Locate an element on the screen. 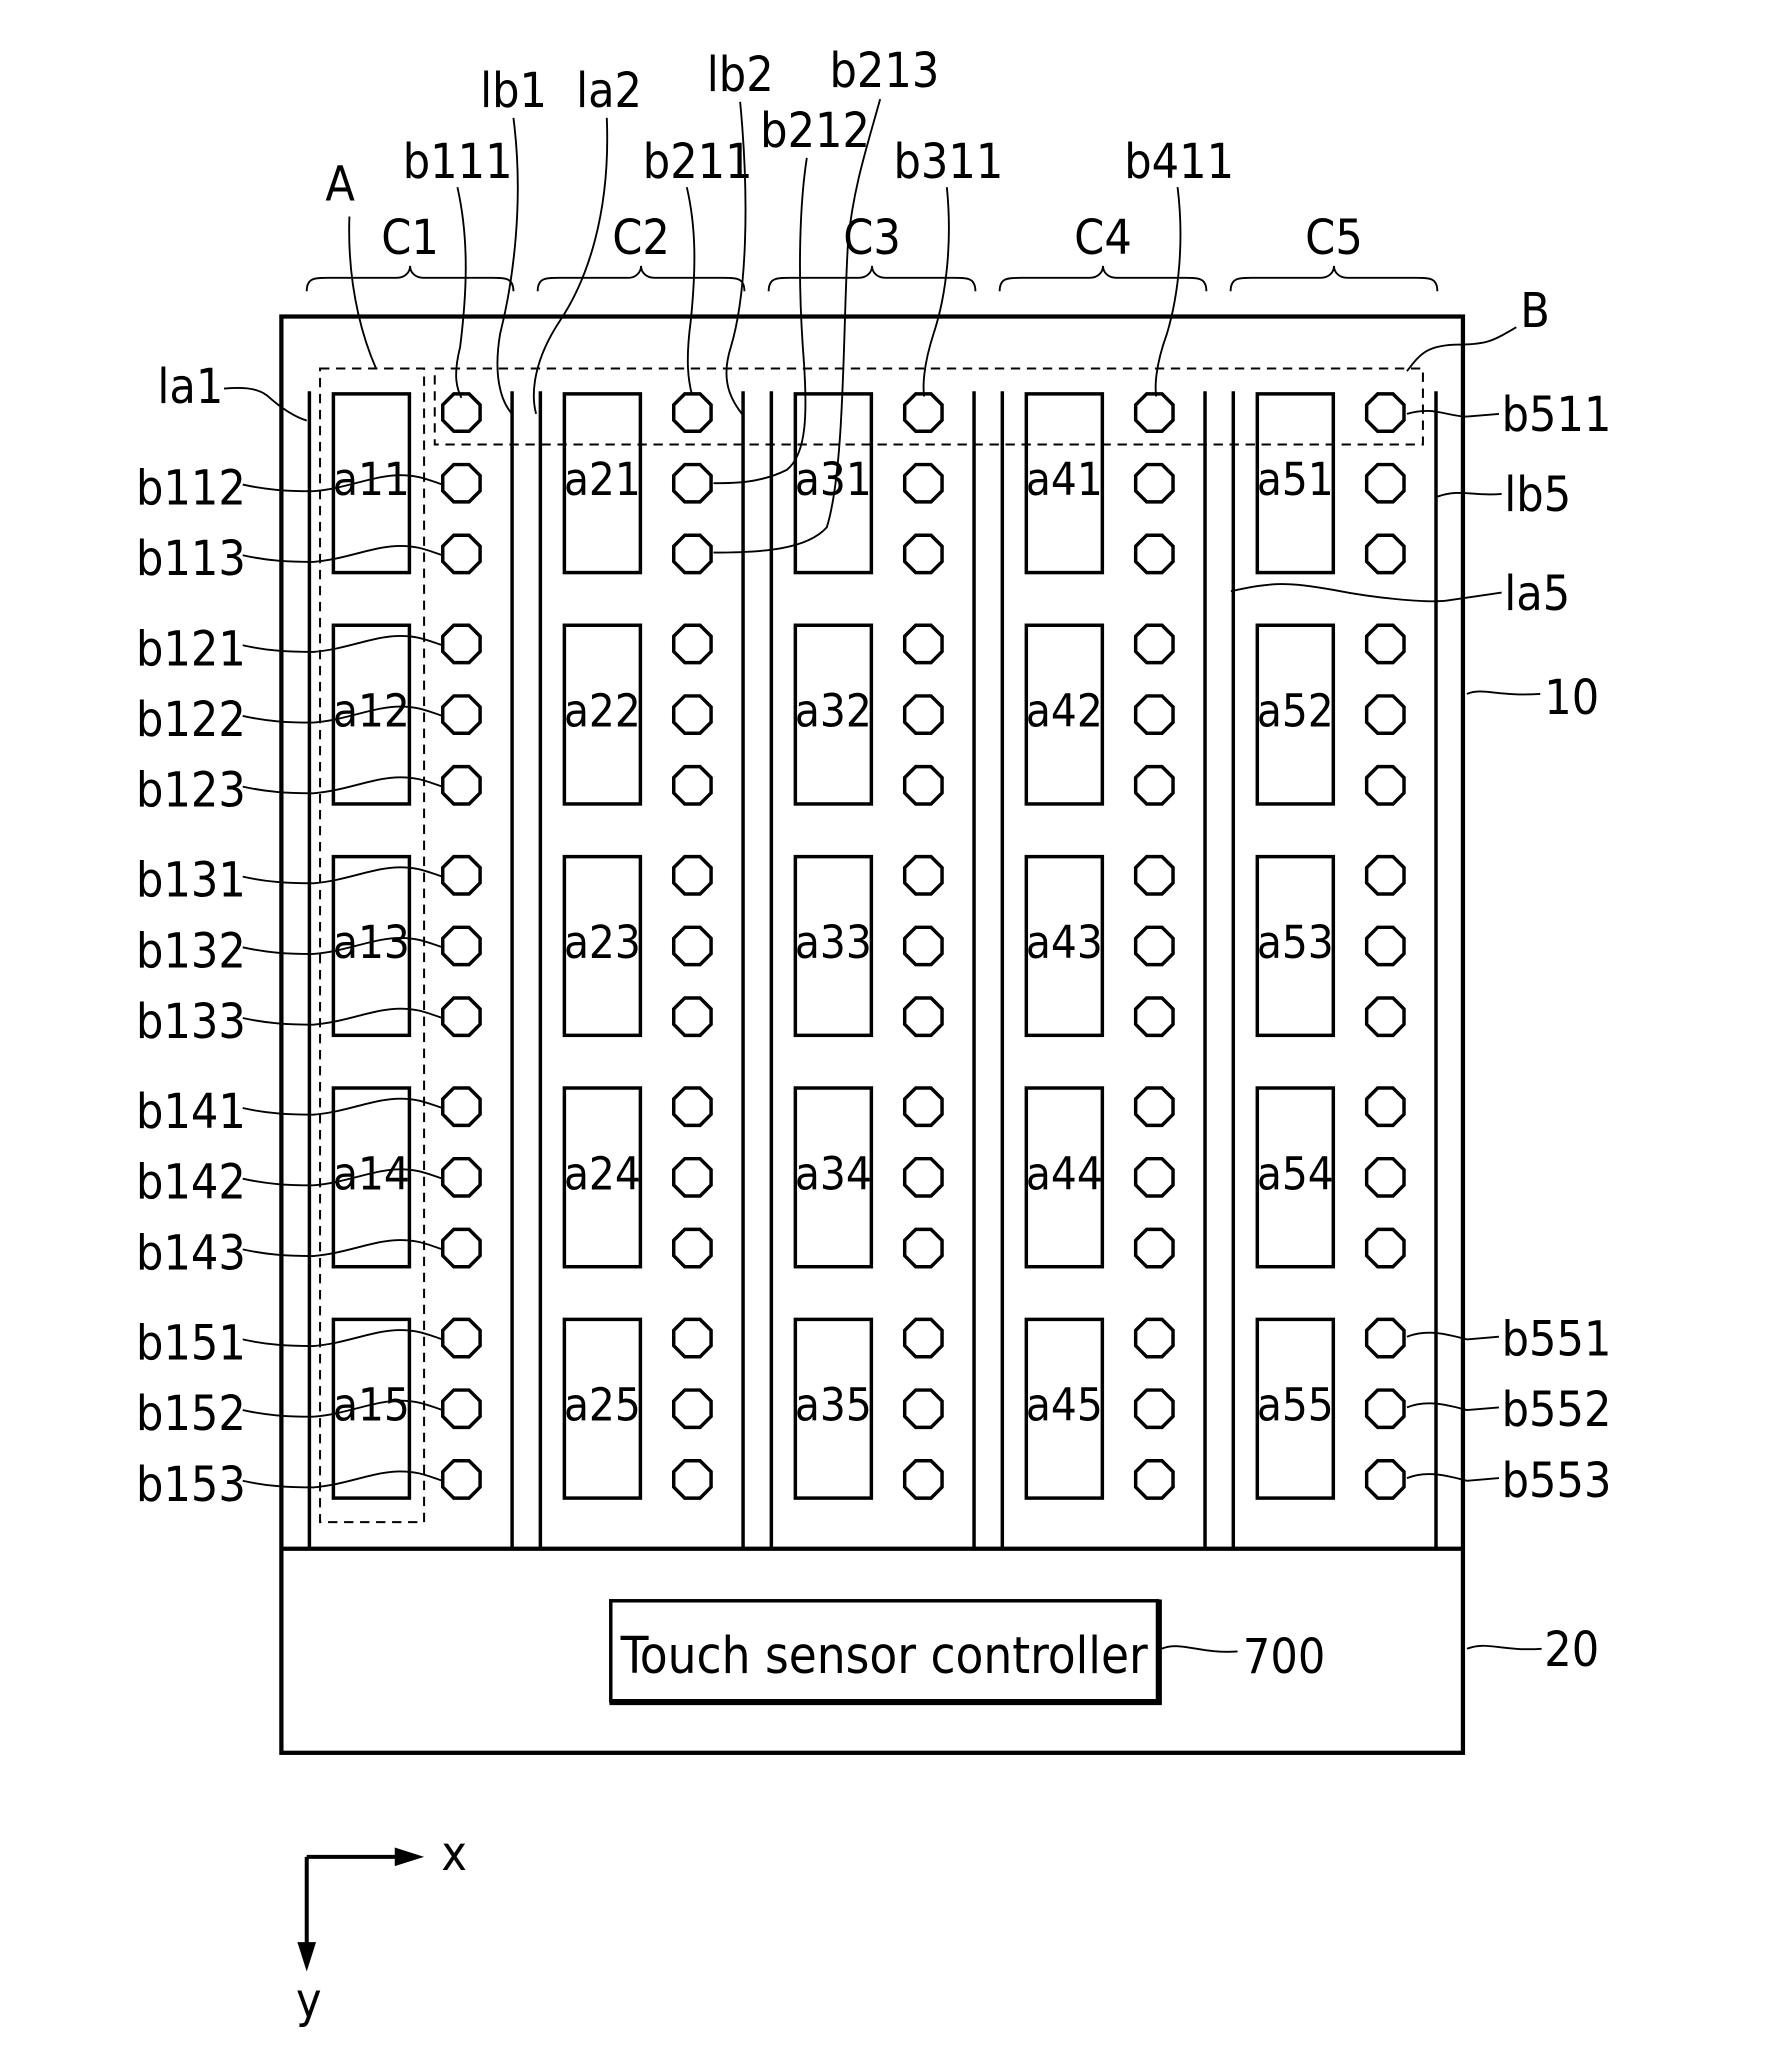 This screenshot has width=1771, height=2068. y-axis-label: y is located at coordinates (309, 2001).